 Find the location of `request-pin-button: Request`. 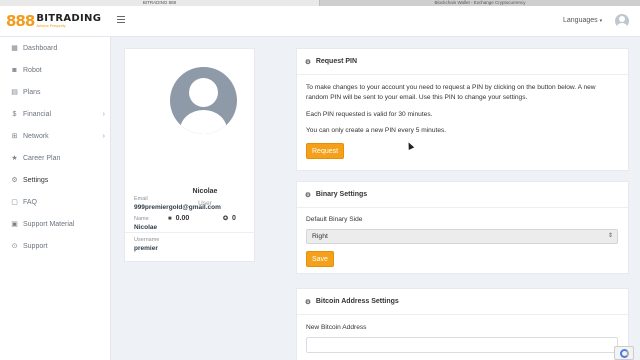

request-pin-button: Request is located at coordinates (325, 151).